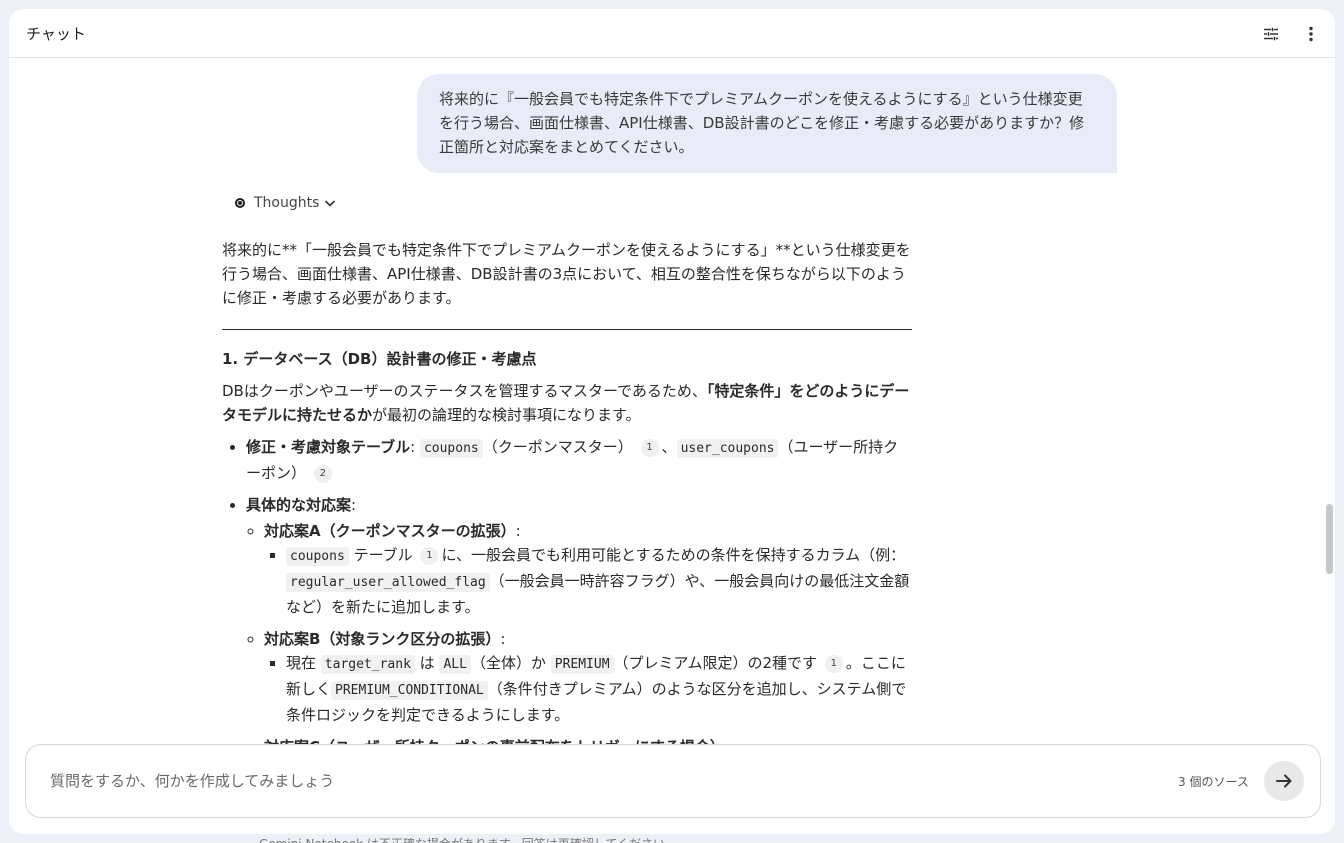  What do you see at coordinates (669, 447) in the screenshot?
I see `text-span: 、` at bounding box center [669, 447].